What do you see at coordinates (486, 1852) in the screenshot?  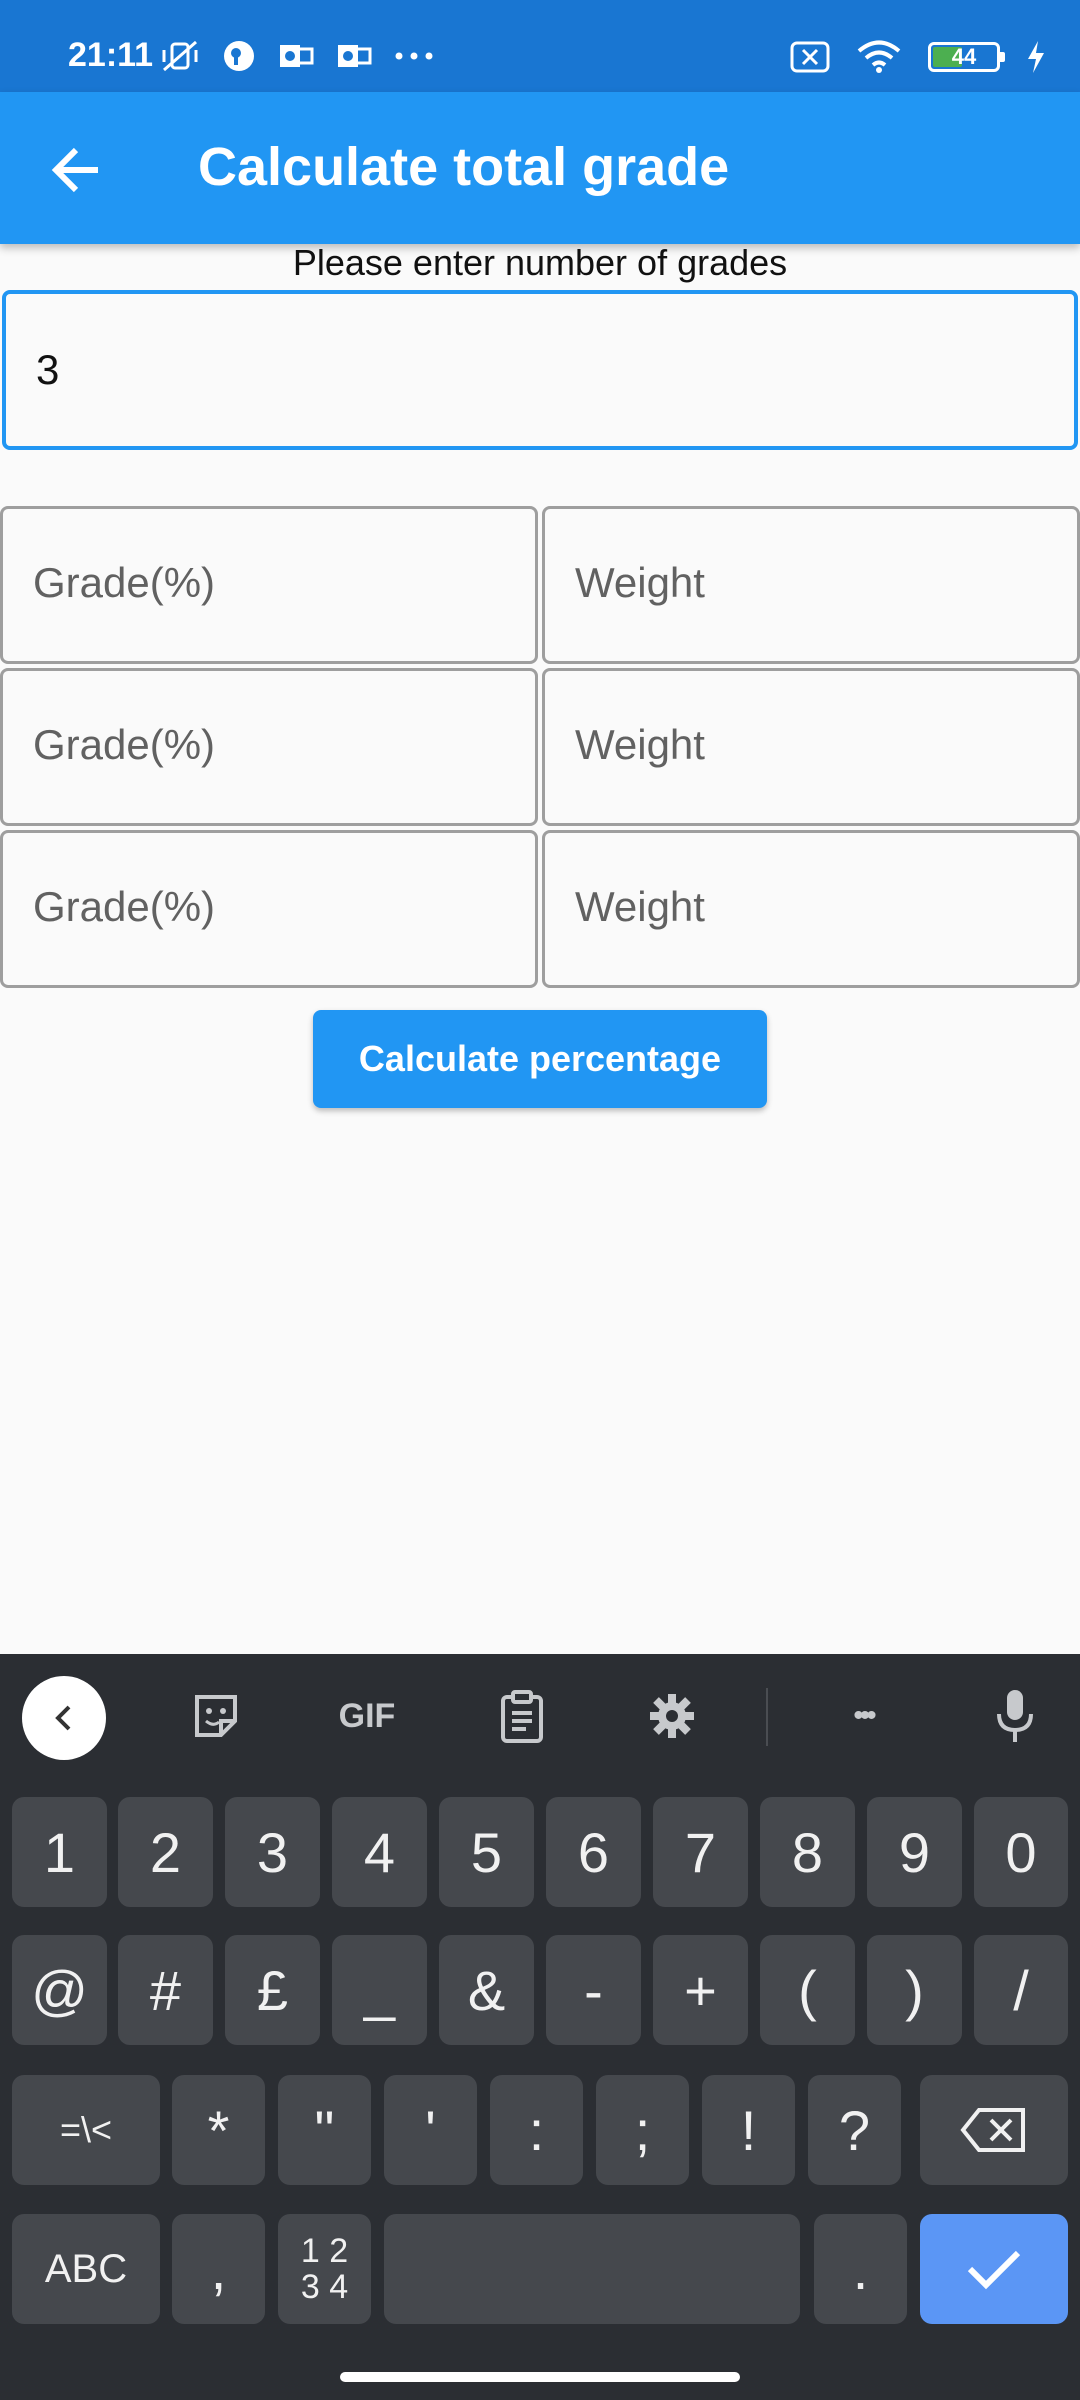 I see `key-digit: 5` at bounding box center [486, 1852].